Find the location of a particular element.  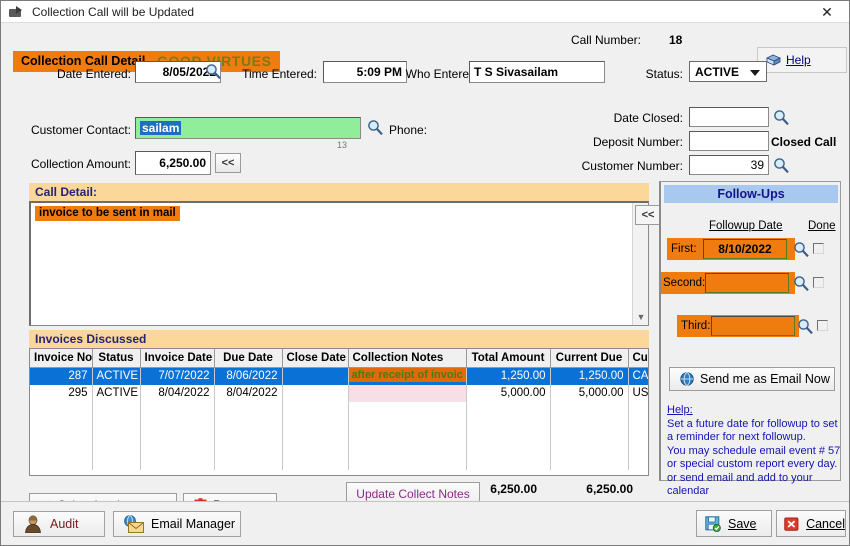

col-current-due: Current Due is located at coordinates (589, 358).